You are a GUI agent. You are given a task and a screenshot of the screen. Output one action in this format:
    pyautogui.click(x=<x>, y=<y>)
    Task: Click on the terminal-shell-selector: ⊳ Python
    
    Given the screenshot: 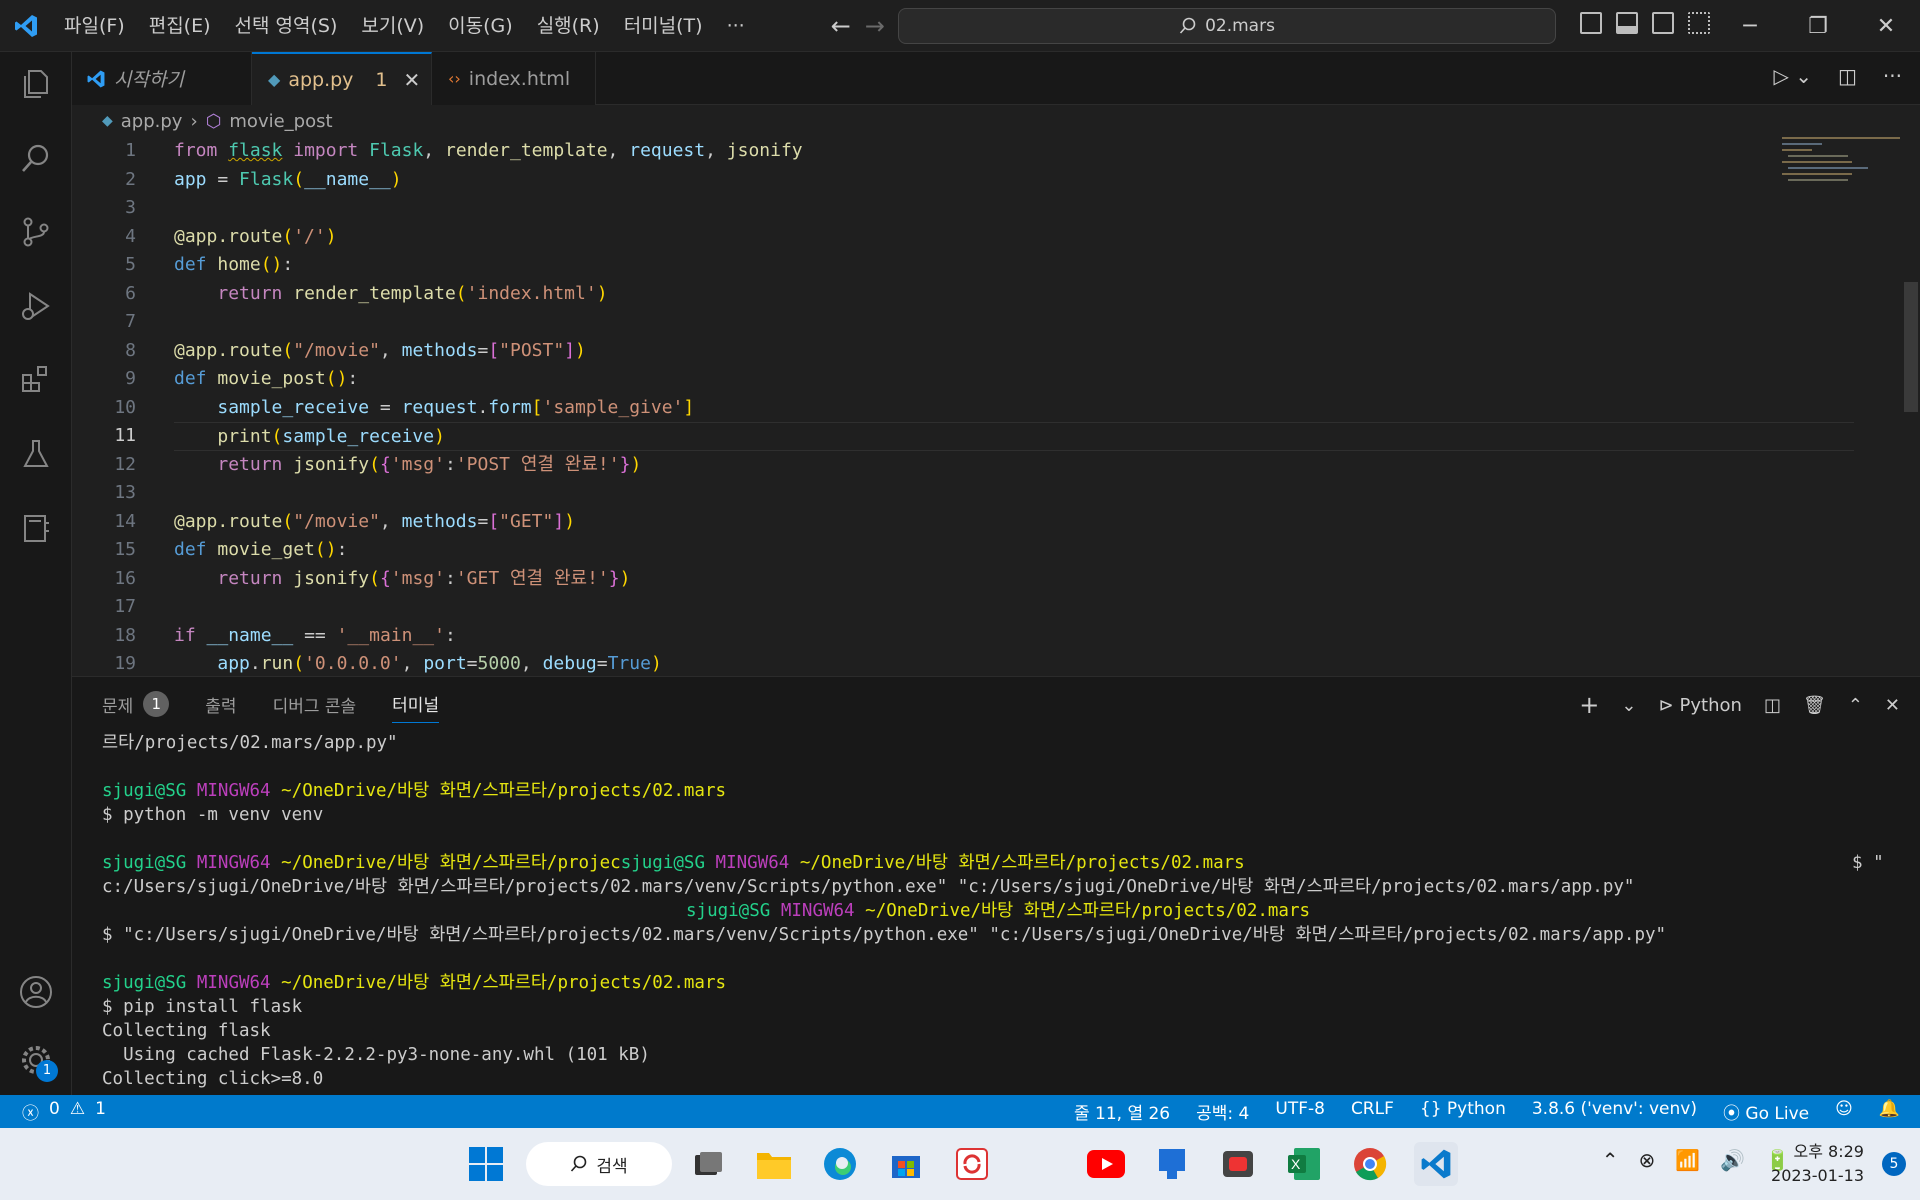 What is the action you would take?
    pyautogui.click(x=1700, y=705)
    